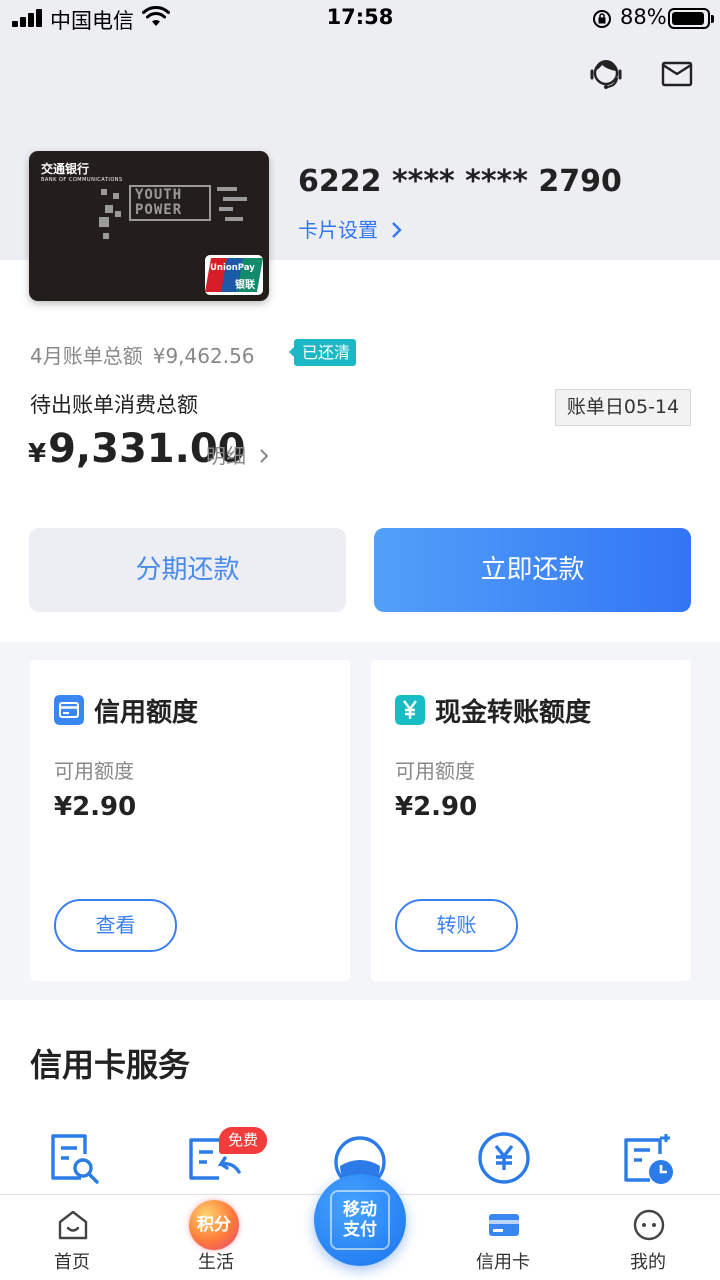  Describe the element at coordinates (677, 74) in the screenshot. I see `mail-icon` at that location.